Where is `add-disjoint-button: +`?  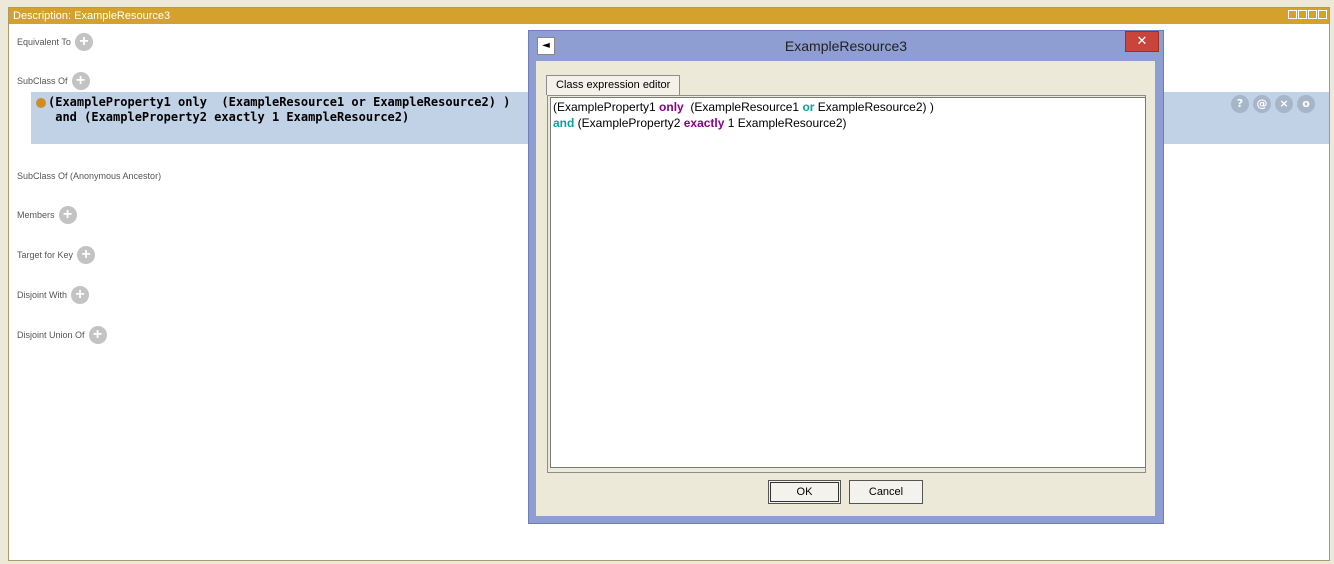 add-disjoint-button: + is located at coordinates (80, 295).